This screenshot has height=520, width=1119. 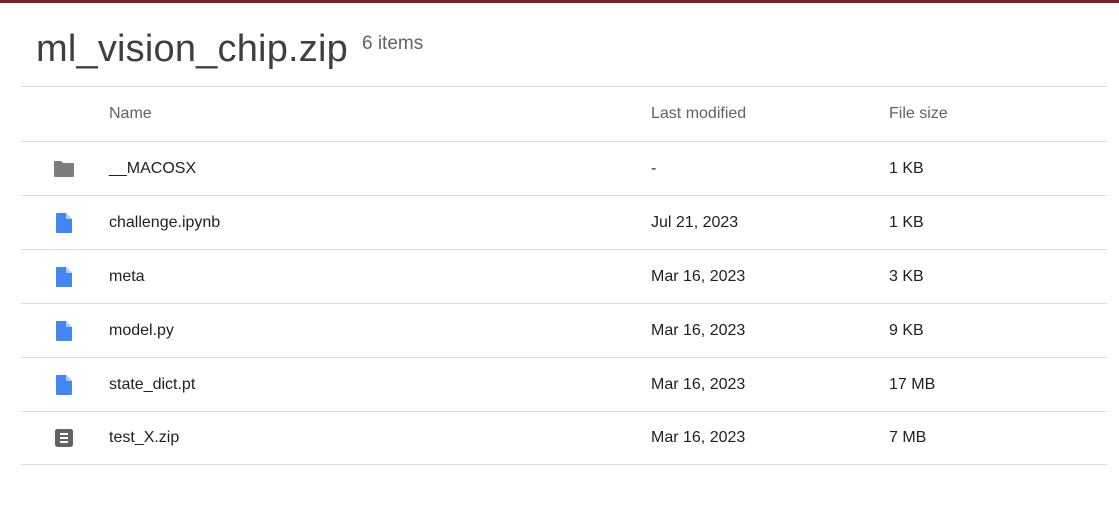 What do you see at coordinates (564, 330) in the screenshot?
I see `table-row: model.py Mar 16, 2023 9 KB` at bounding box center [564, 330].